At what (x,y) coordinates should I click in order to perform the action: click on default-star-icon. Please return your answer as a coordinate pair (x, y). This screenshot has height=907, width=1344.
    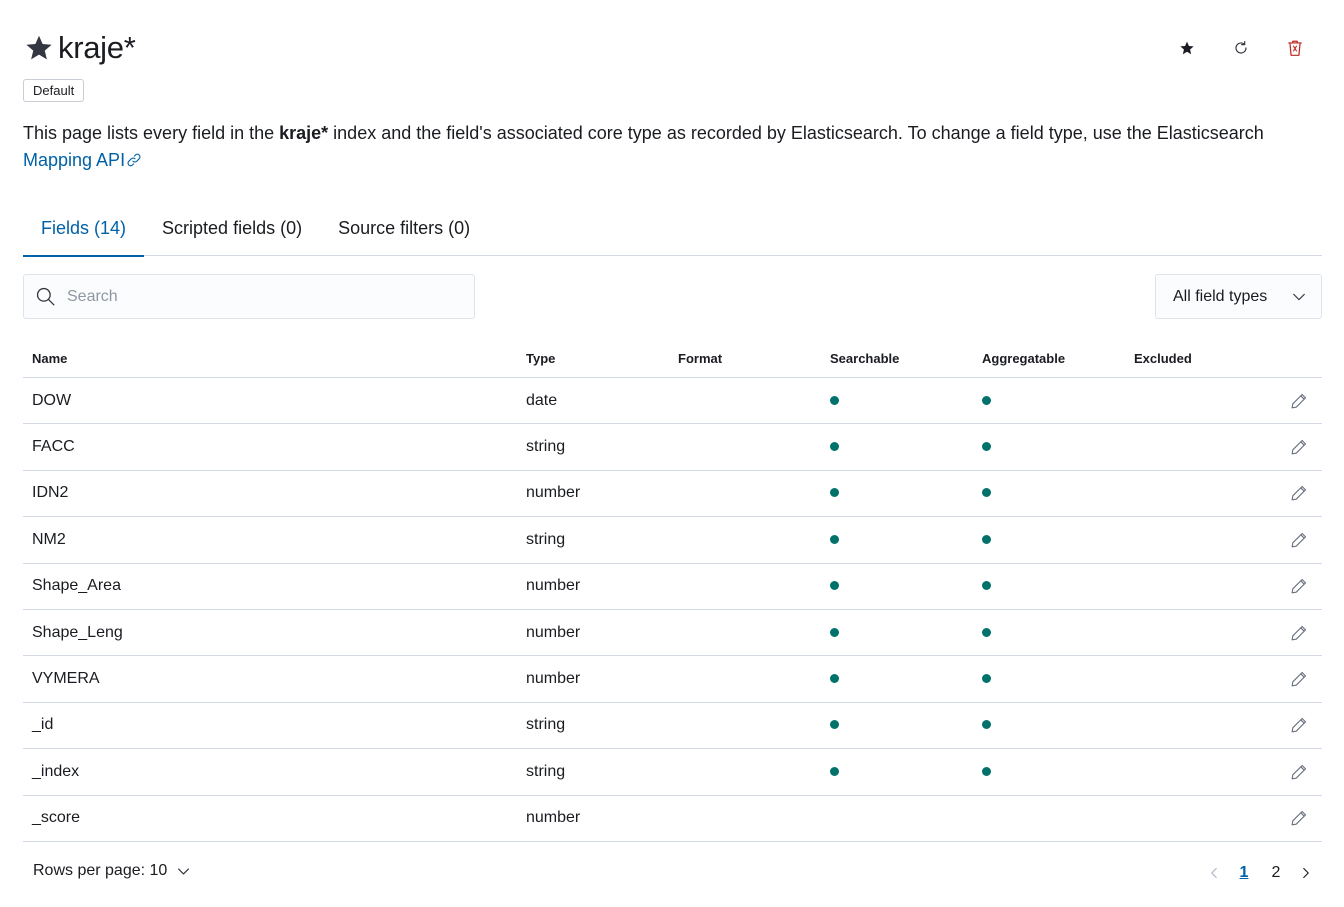
    Looking at the image, I should click on (39, 48).